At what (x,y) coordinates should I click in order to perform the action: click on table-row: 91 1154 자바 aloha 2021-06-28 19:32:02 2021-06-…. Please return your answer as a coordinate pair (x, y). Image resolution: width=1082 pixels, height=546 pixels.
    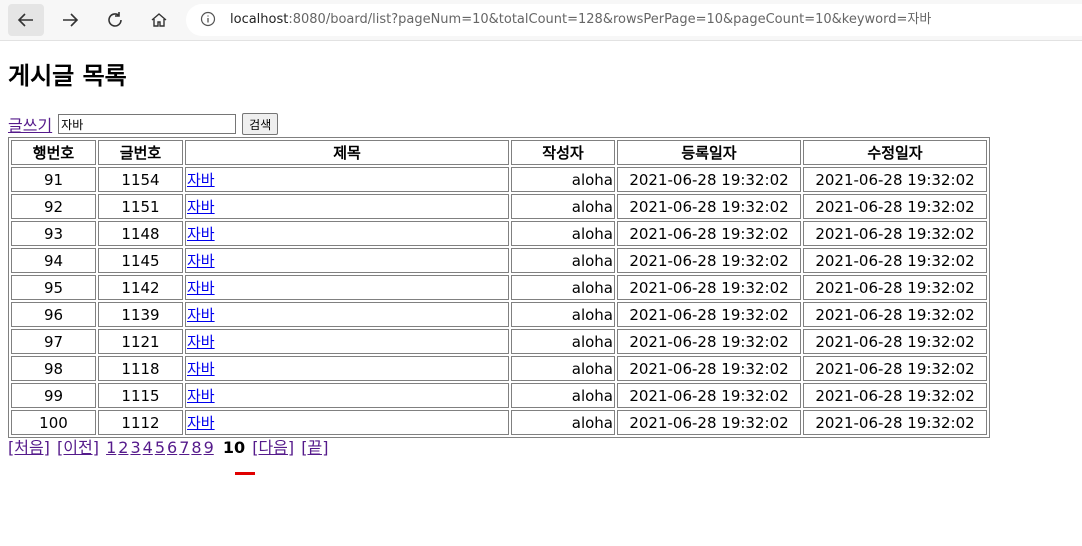
    Looking at the image, I should click on (499, 179).